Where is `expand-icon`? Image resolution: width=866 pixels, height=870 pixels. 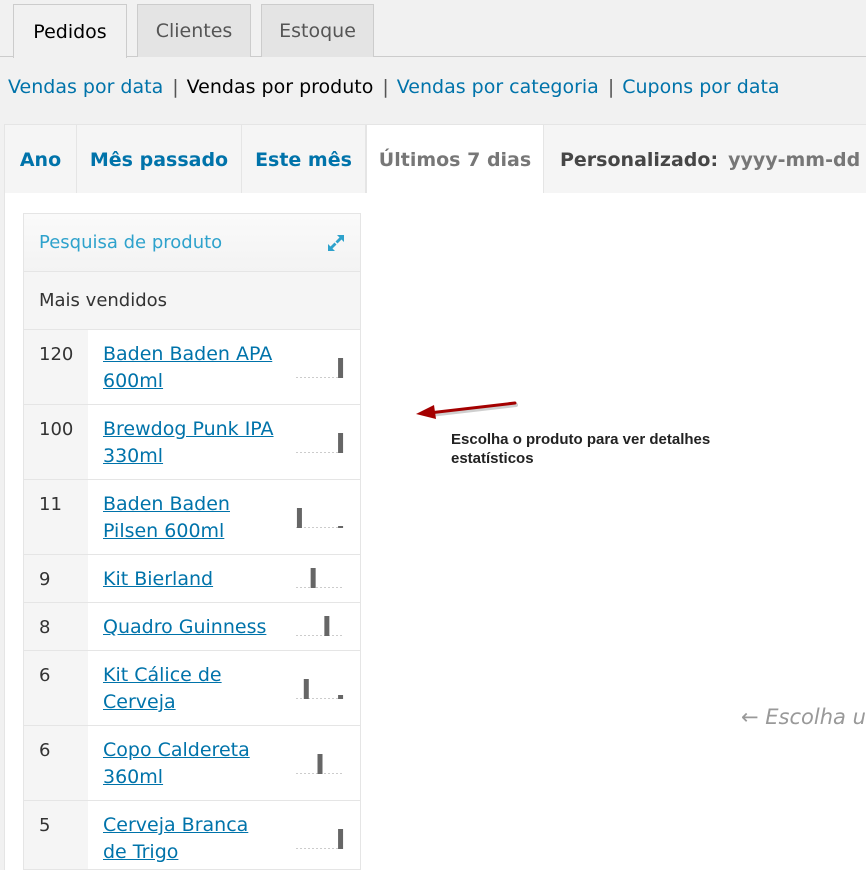 expand-icon is located at coordinates (336, 243).